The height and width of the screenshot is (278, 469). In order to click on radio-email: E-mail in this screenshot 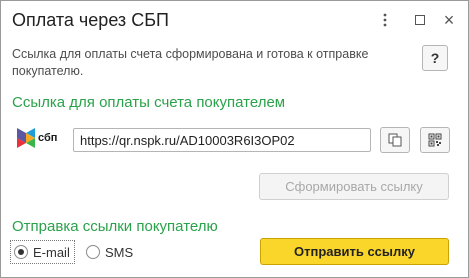, I will do `click(42, 252)`.